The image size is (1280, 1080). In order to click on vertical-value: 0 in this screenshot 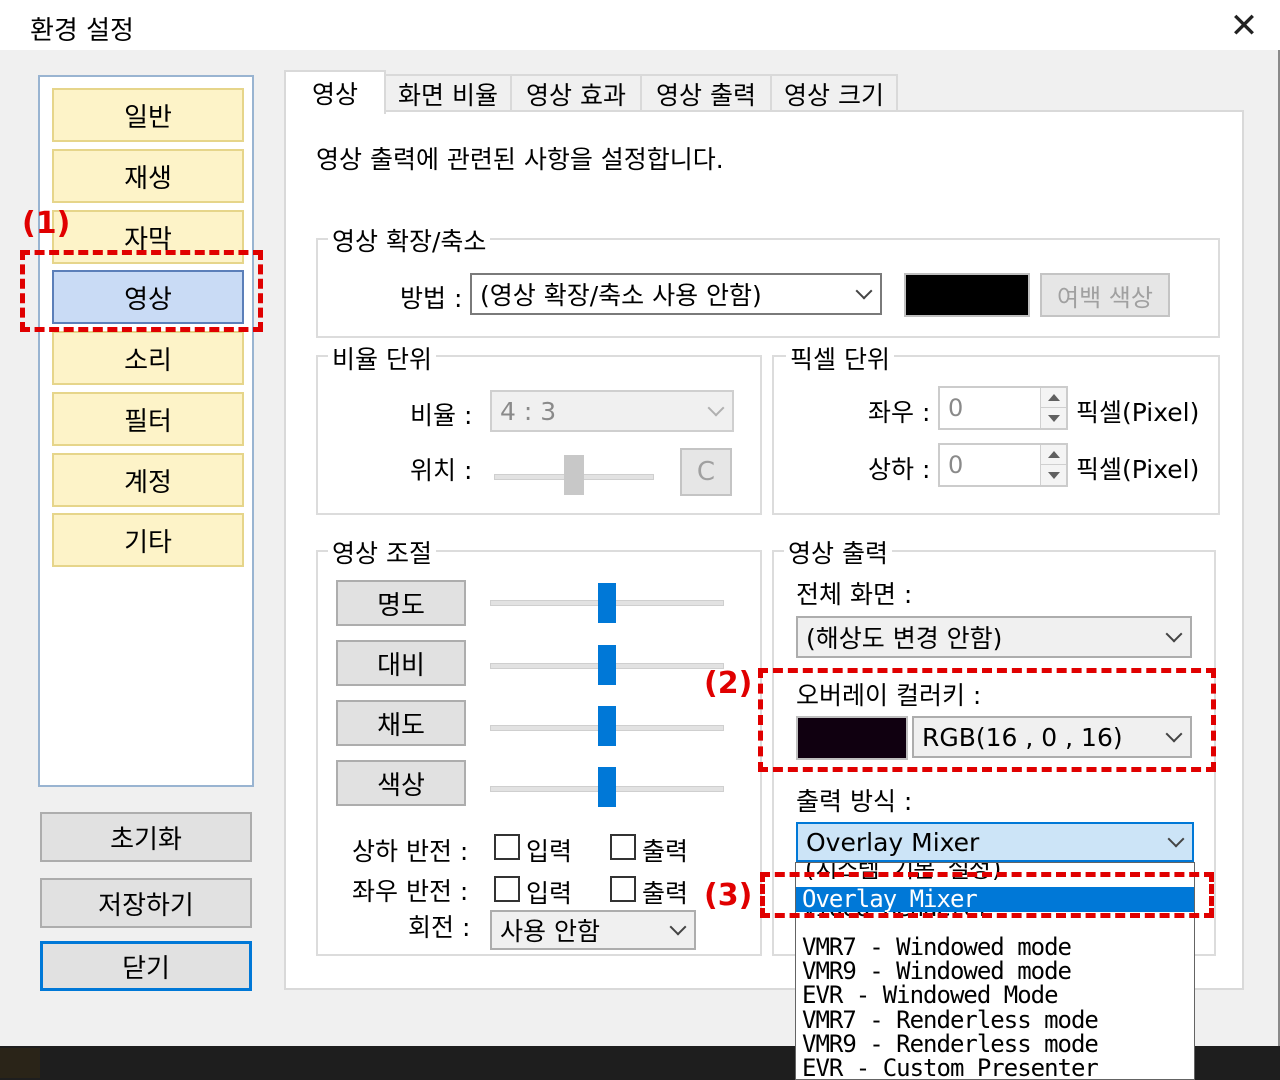, I will do `click(956, 465)`.